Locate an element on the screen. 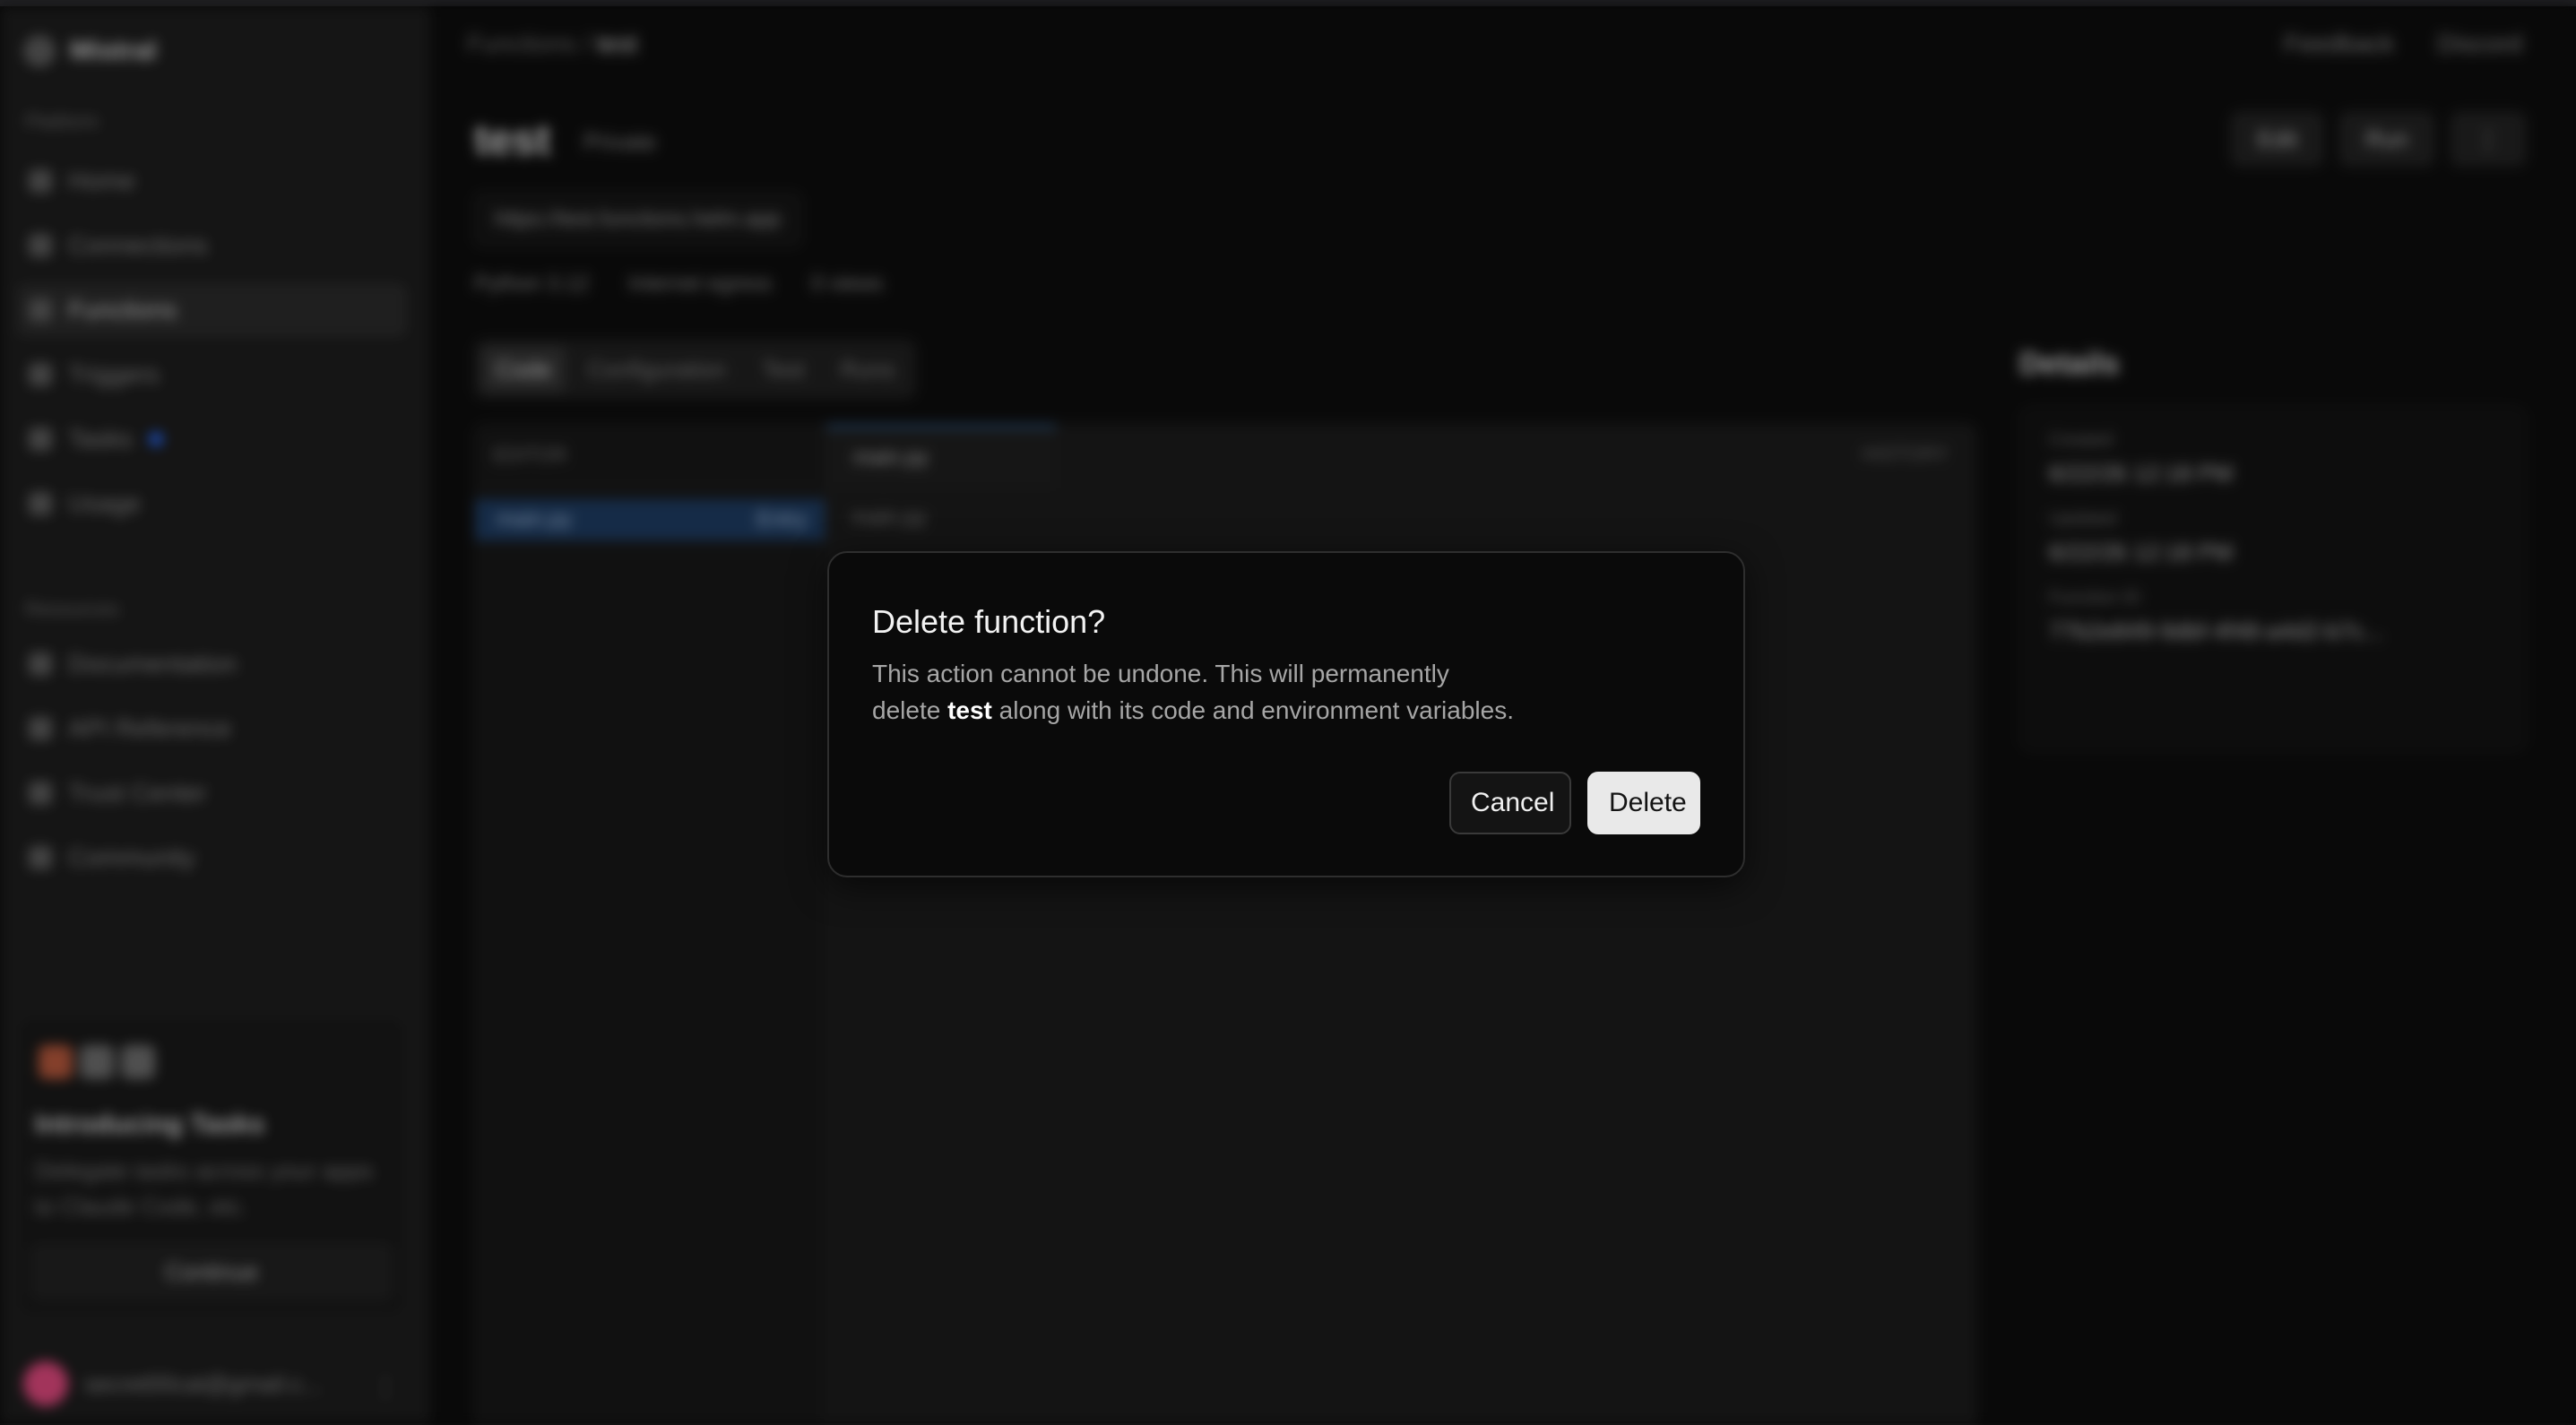  dialog-body-prefix: delete is located at coordinates (906, 710).